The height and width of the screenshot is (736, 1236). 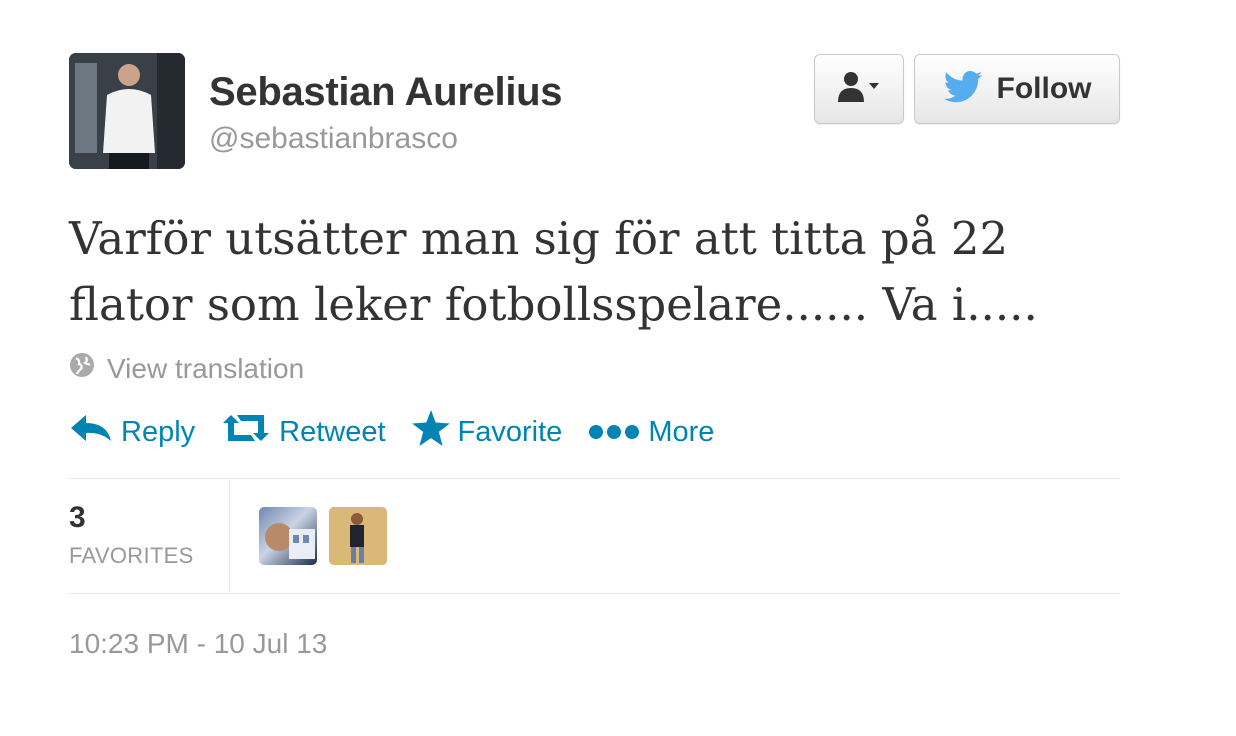 What do you see at coordinates (332, 431) in the screenshot?
I see `retweet-label: Retweet` at bounding box center [332, 431].